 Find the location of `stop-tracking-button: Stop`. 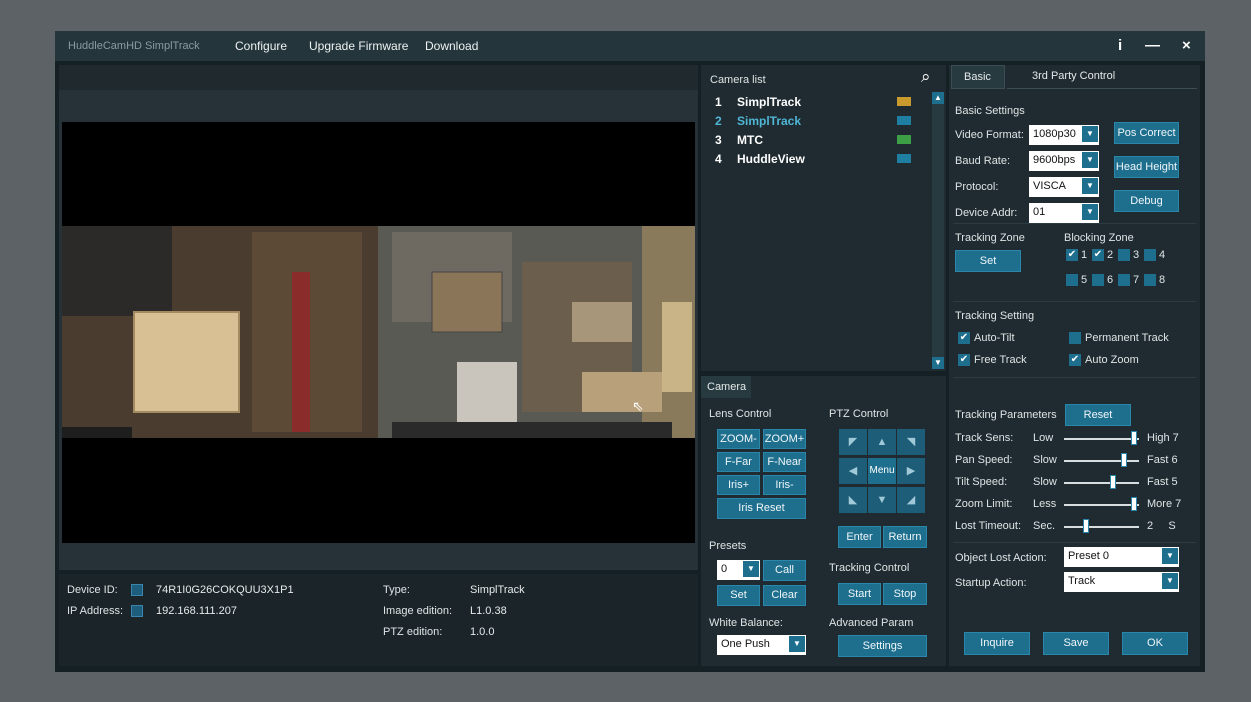

stop-tracking-button: Stop is located at coordinates (905, 594).